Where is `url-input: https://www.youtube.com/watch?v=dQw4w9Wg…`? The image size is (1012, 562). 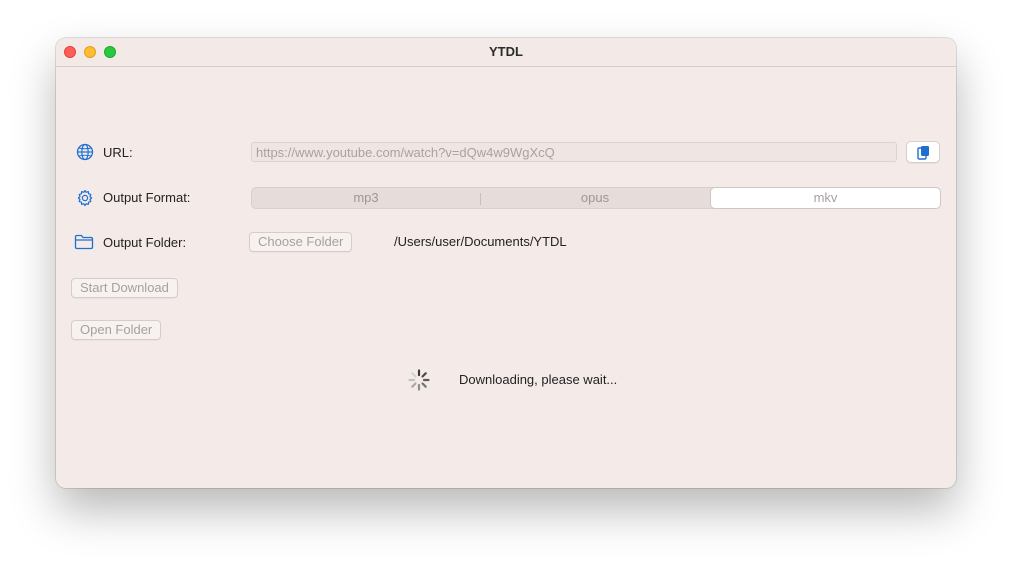 url-input: https://www.youtube.com/watch?v=dQw4w9Wg… is located at coordinates (574, 152).